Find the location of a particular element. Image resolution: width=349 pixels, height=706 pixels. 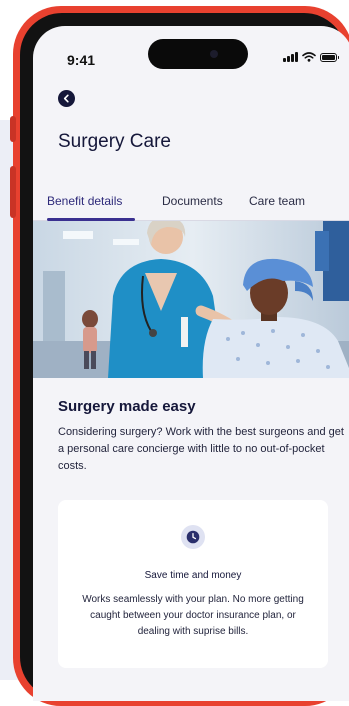

clock-icon-badge is located at coordinates (193, 537).